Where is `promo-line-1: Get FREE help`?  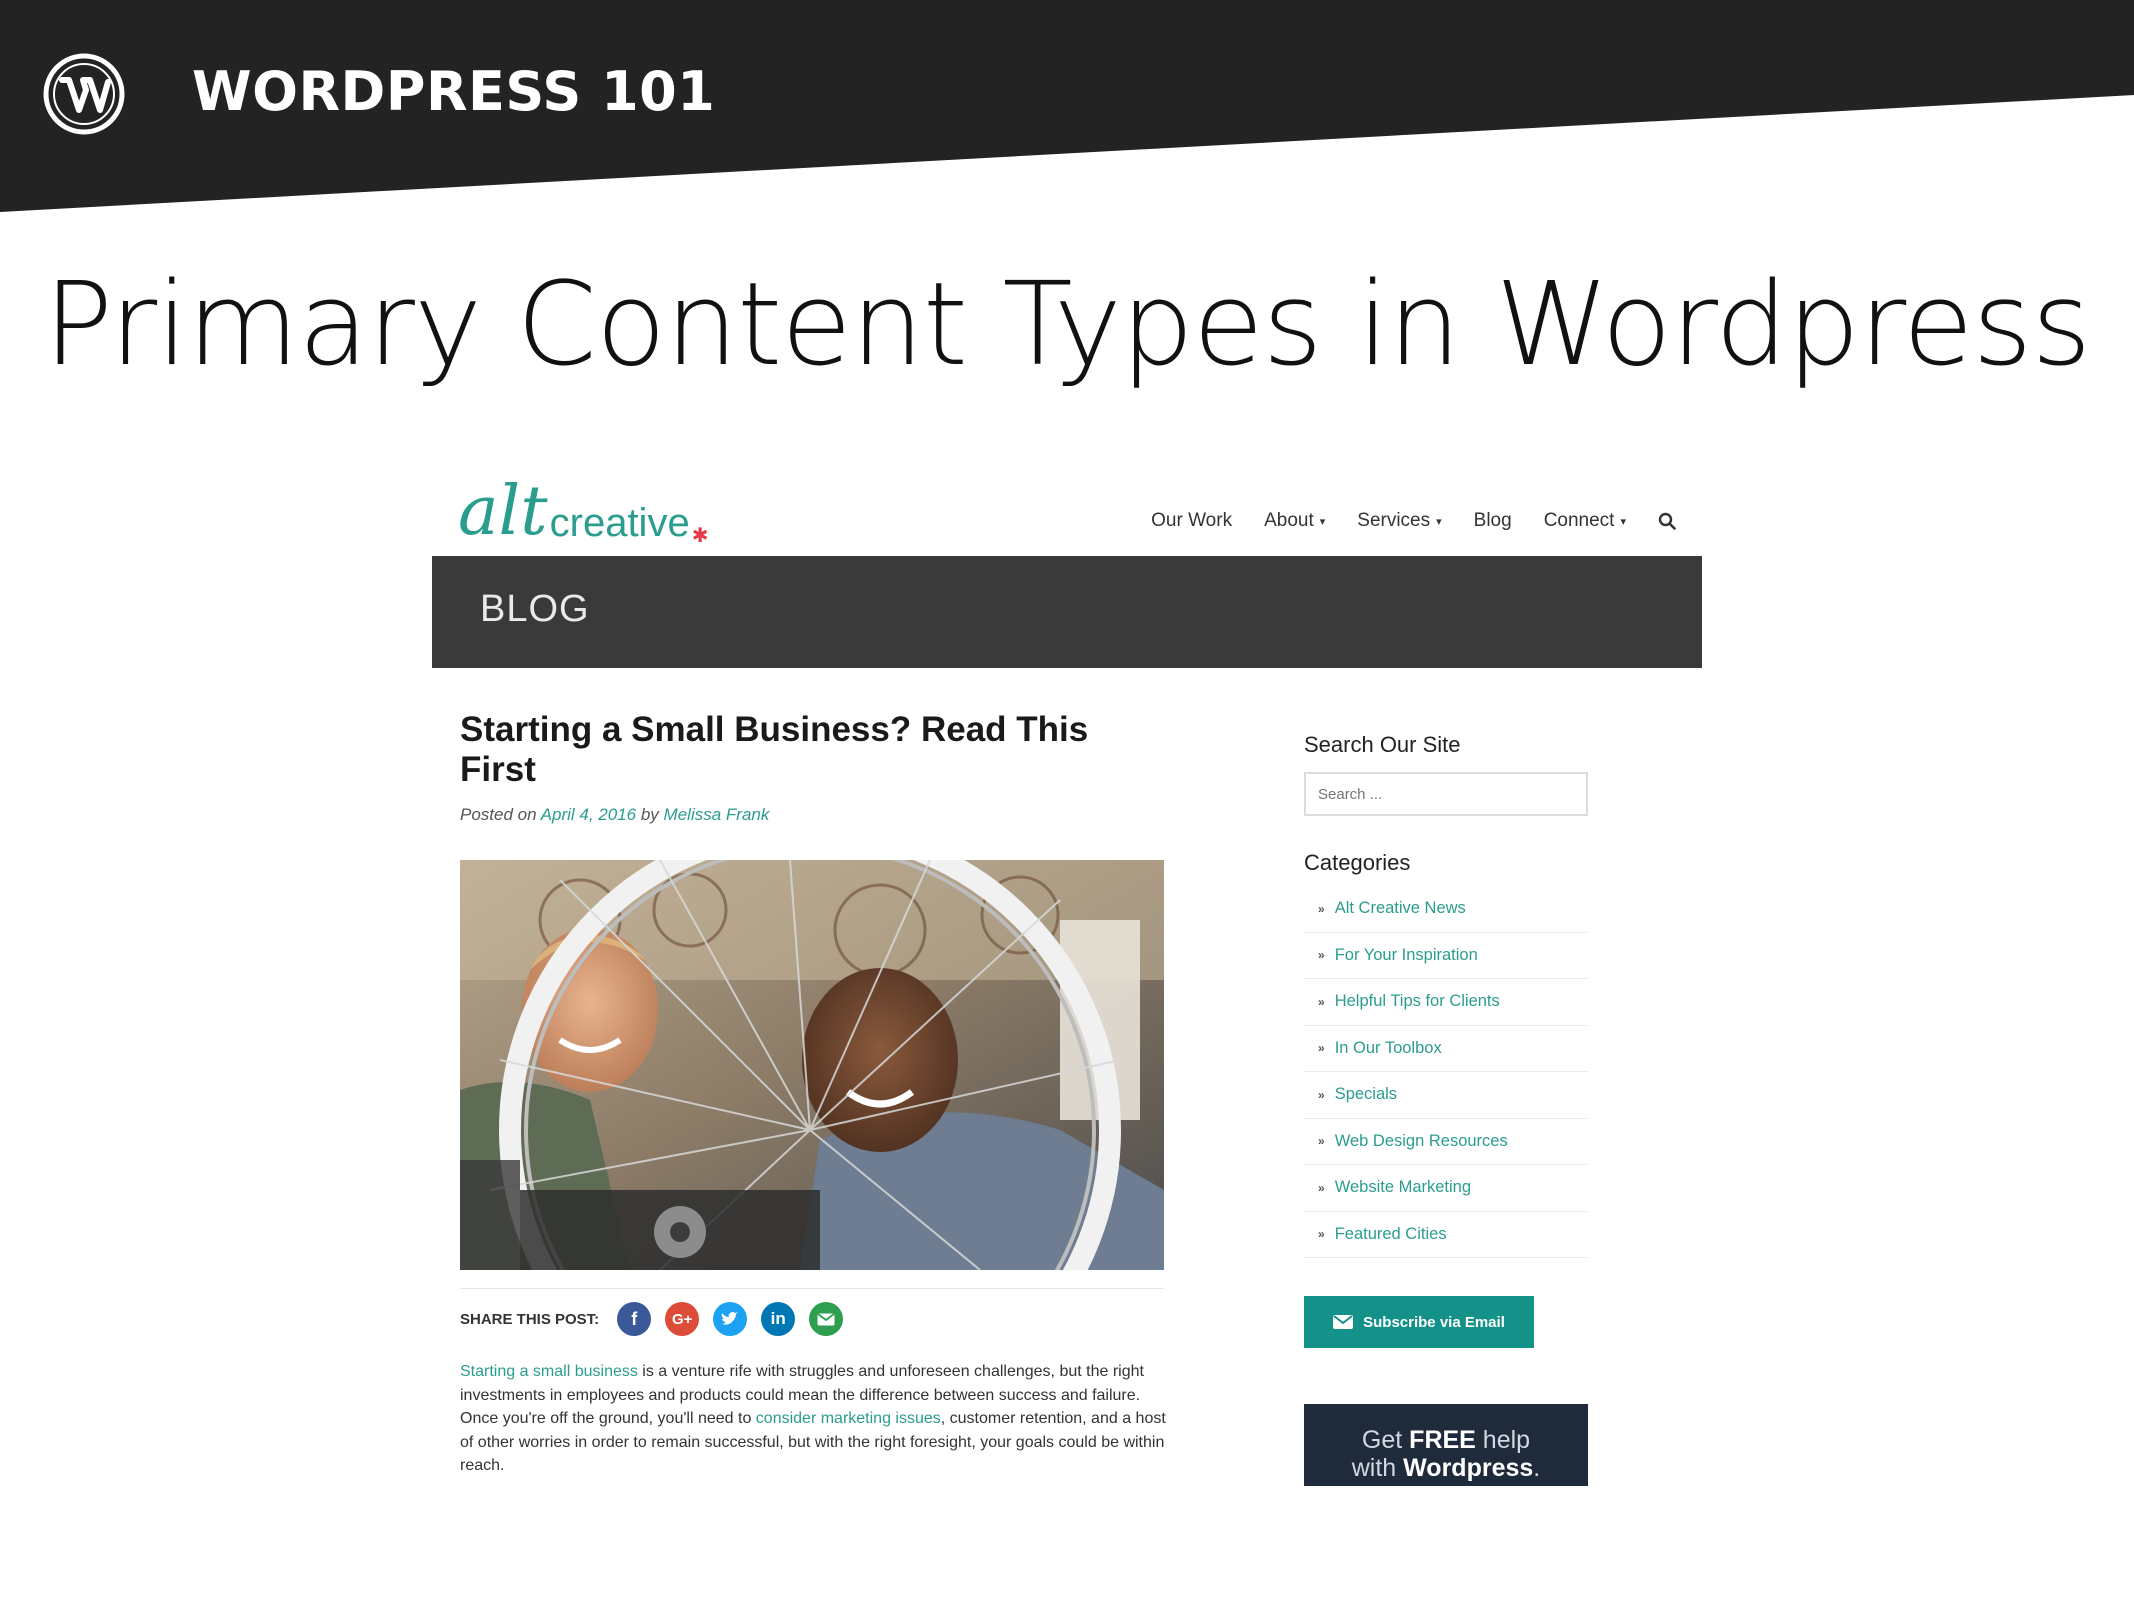 promo-line-1: Get FREE help is located at coordinates (1446, 1440).